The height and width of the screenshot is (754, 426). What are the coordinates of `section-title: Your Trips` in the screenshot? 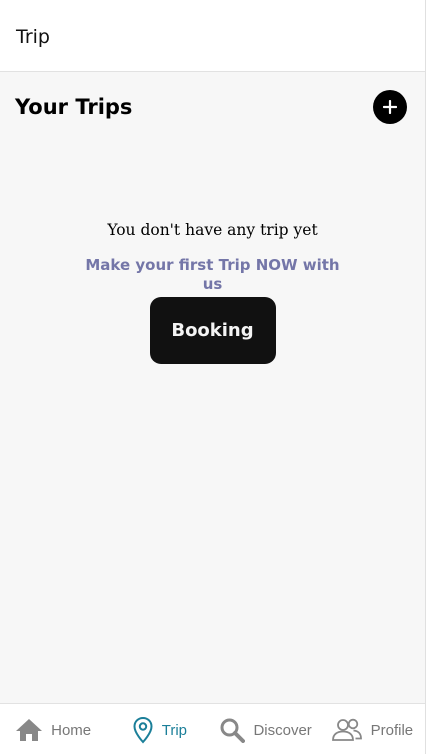 It's located at (74, 107).